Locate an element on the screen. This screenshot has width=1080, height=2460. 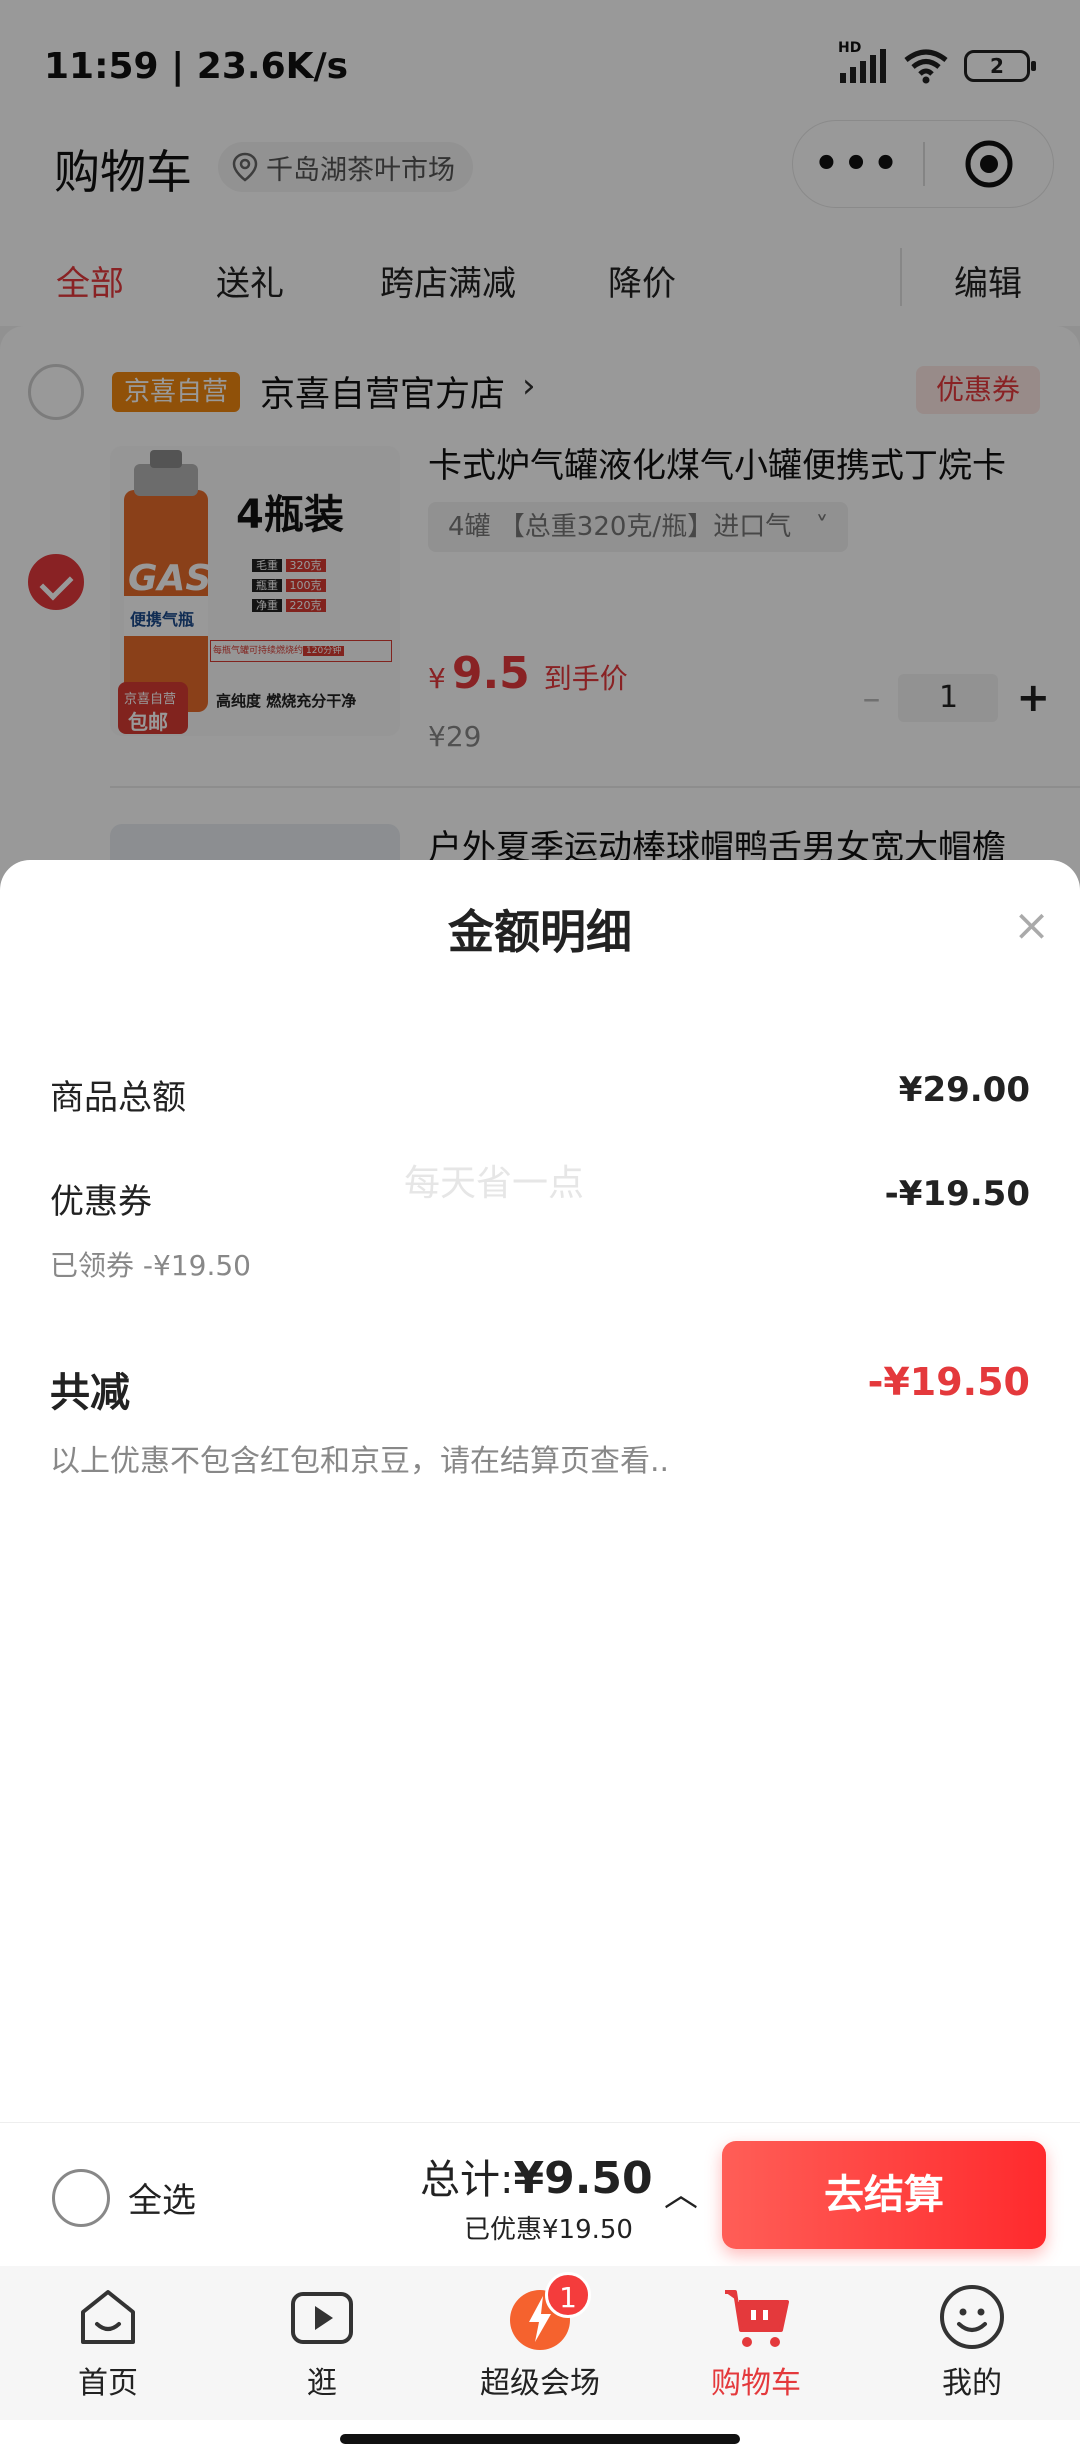
nav-super-venue: 1 超级会场 is located at coordinates (540, 2337).